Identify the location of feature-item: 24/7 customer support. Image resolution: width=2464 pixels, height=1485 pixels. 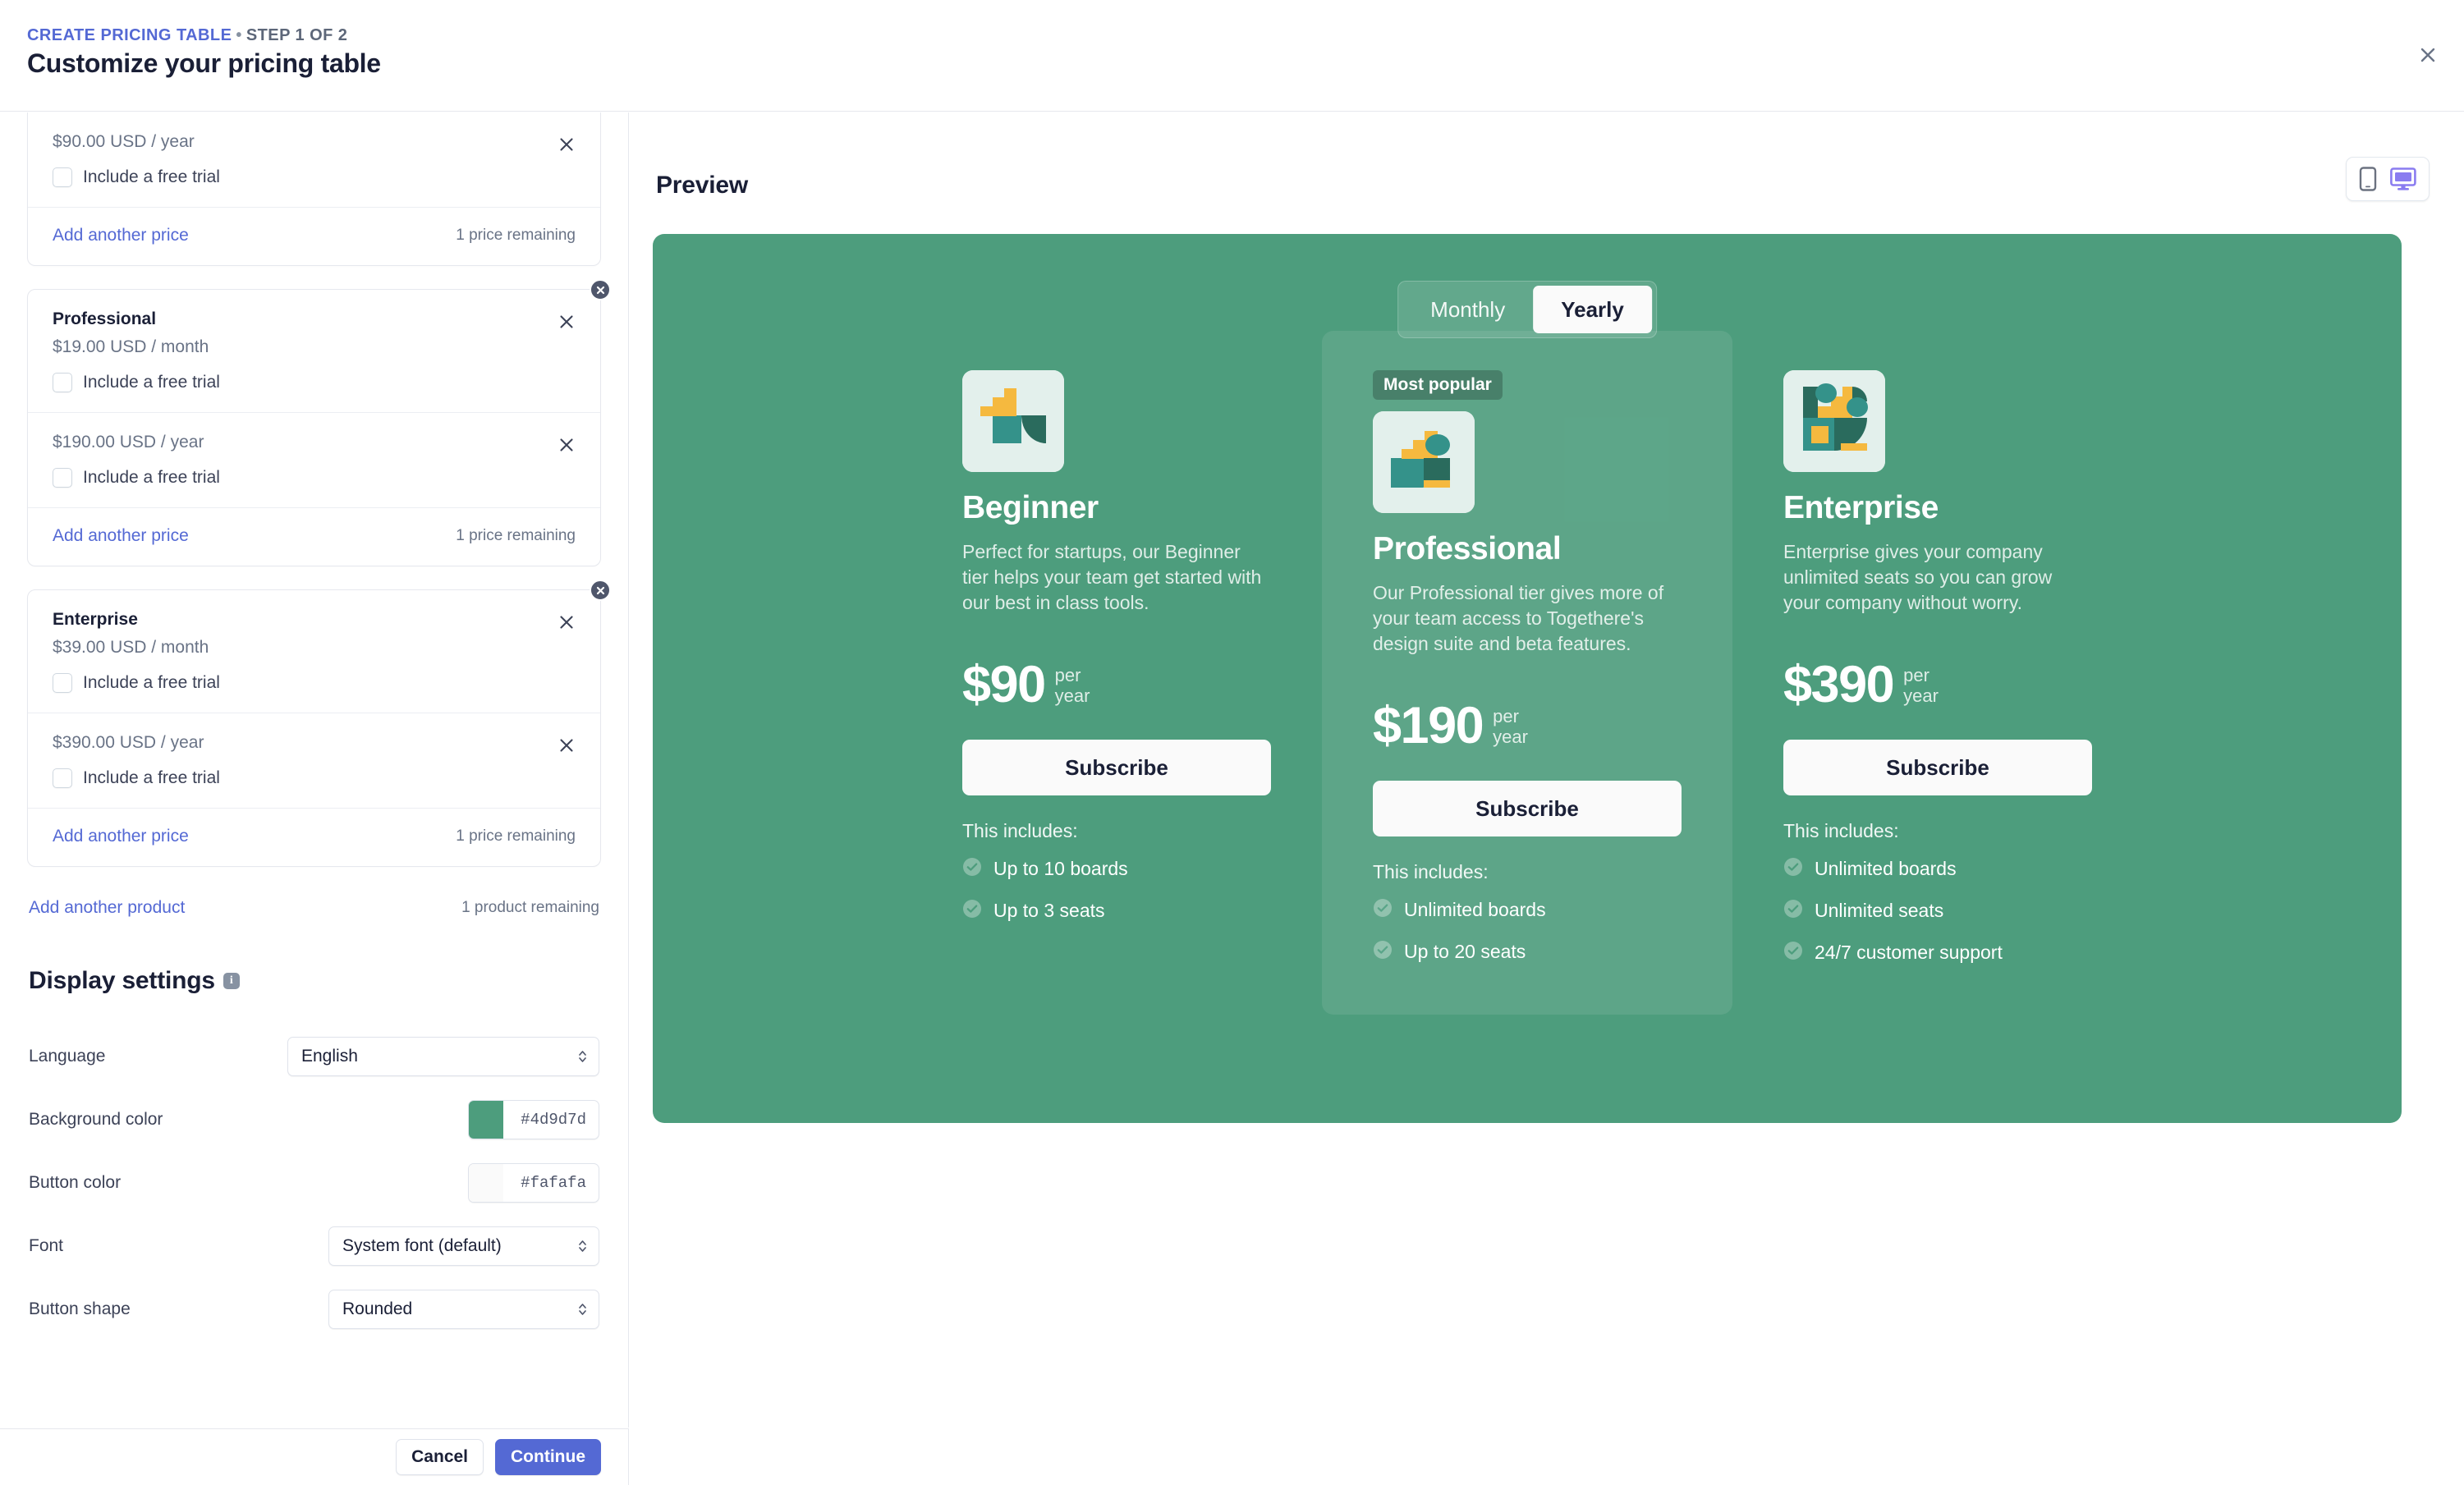
(1938, 953).